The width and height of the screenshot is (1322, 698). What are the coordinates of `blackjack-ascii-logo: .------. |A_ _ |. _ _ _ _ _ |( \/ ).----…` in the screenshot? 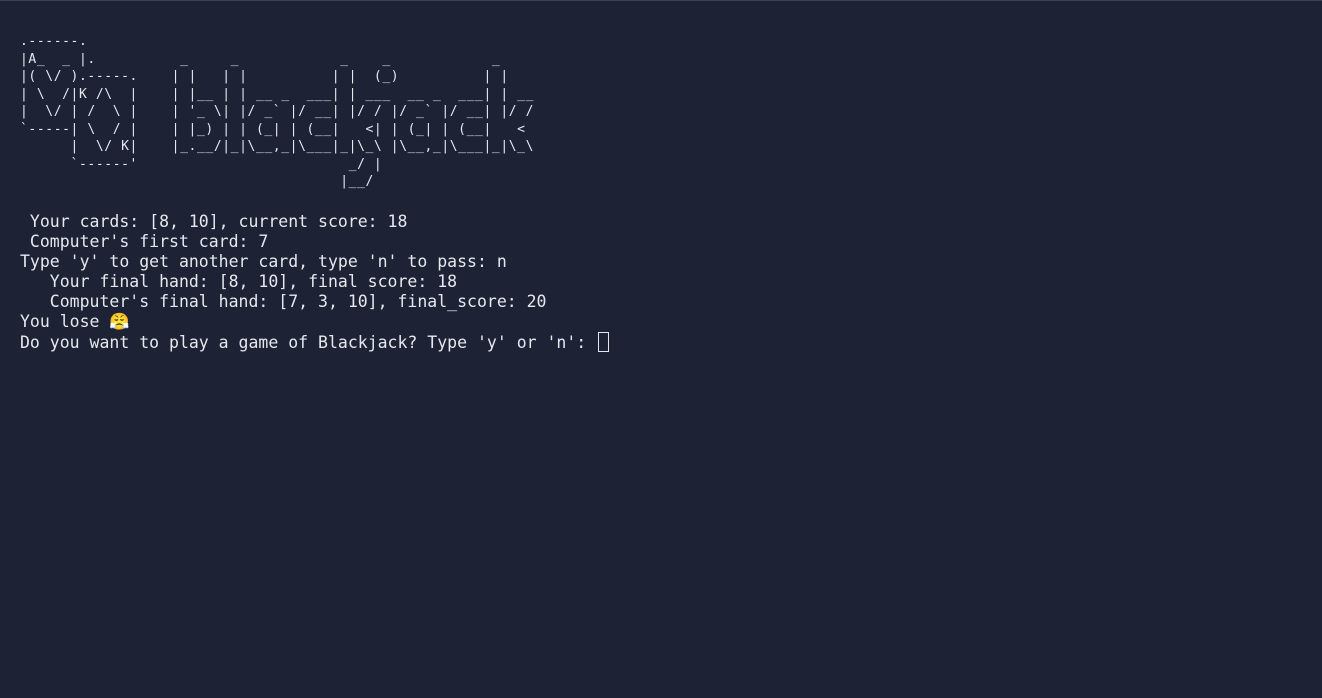 It's located at (277, 111).